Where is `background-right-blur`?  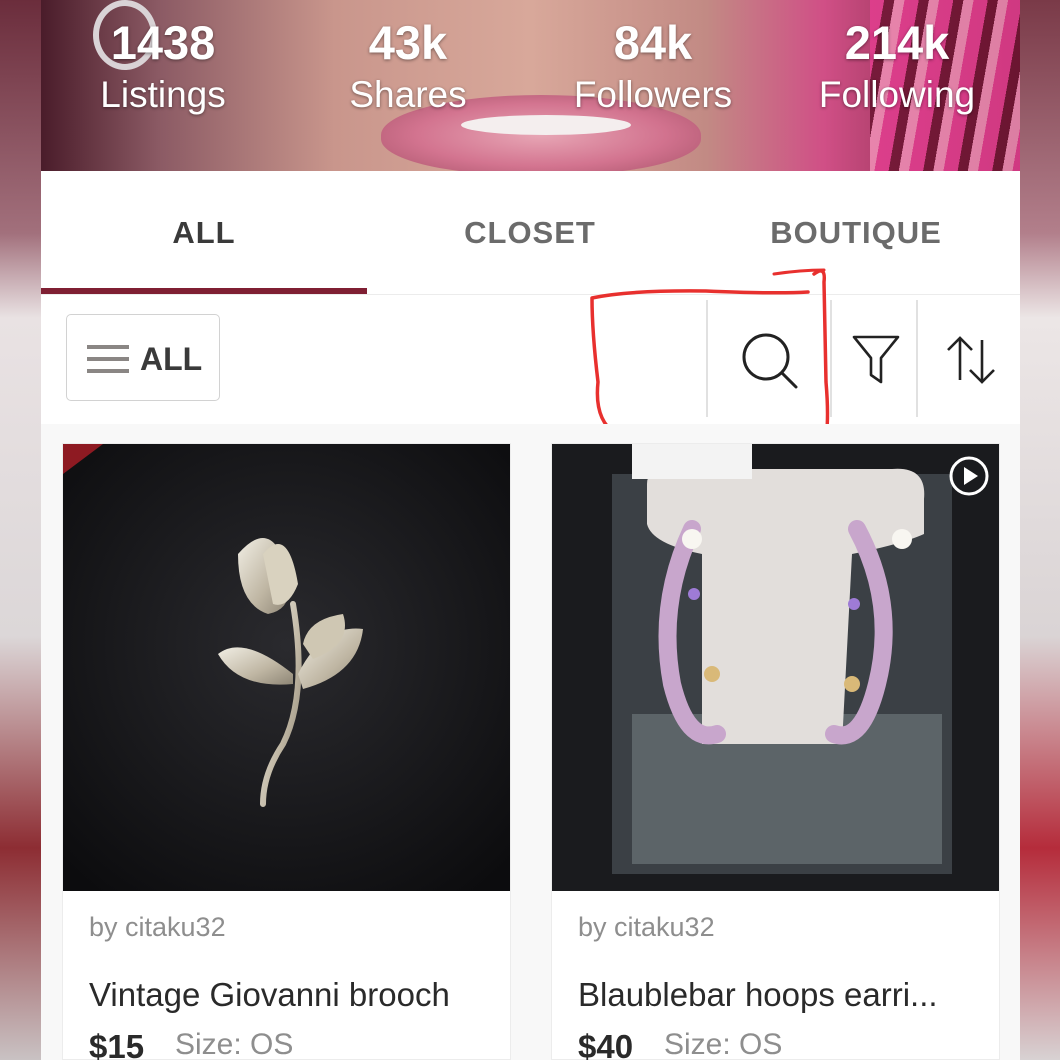 background-right-blur is located at coordinates (1040, 530).